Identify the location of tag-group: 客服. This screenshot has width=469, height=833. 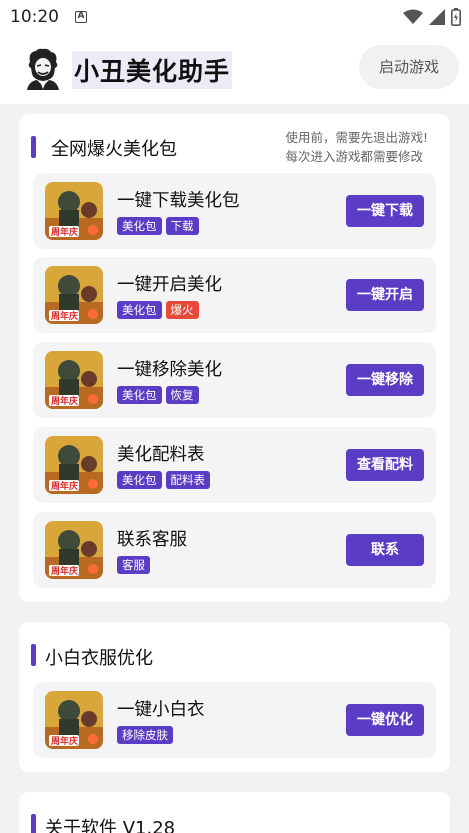
(133, 565).